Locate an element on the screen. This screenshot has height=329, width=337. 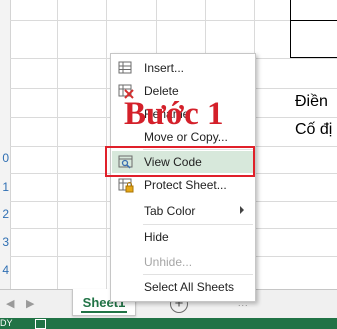
status-bar: DY is located at coordinates (168, 323).